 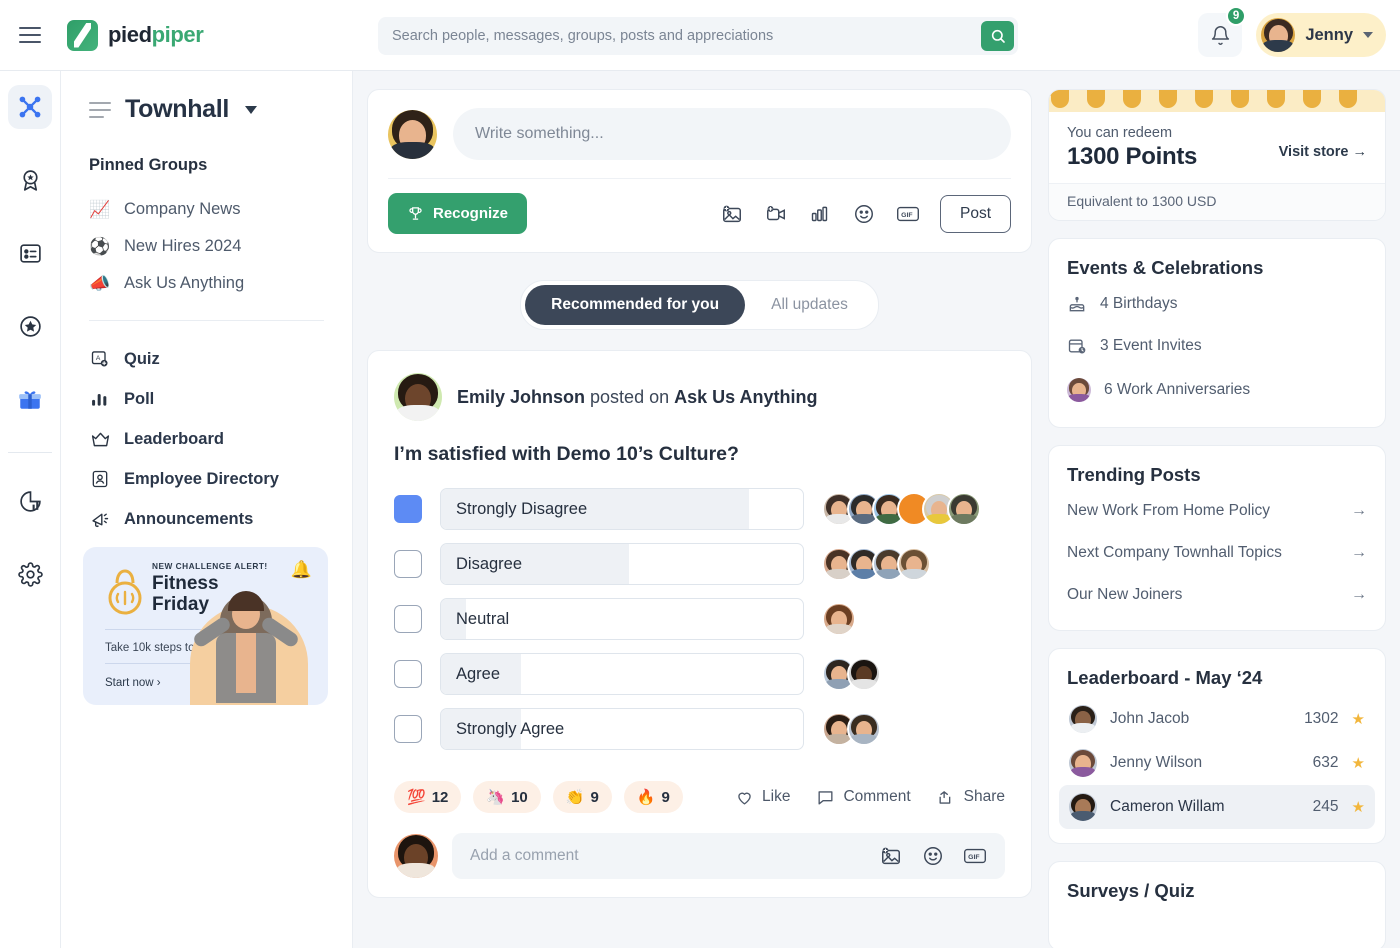 I want to click on rail-item-settings, so click(x=30, y=574).